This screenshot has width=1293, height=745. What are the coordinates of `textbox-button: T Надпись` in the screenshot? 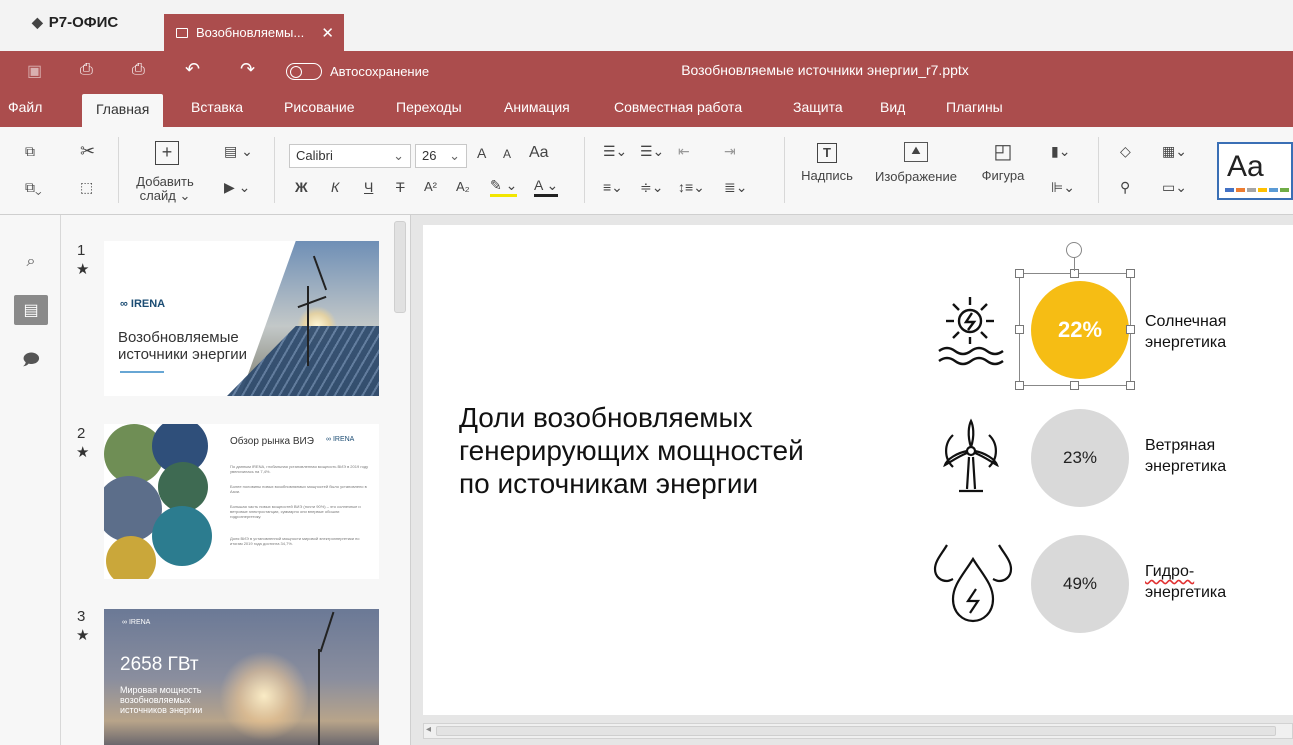 It's located at (827, 163).